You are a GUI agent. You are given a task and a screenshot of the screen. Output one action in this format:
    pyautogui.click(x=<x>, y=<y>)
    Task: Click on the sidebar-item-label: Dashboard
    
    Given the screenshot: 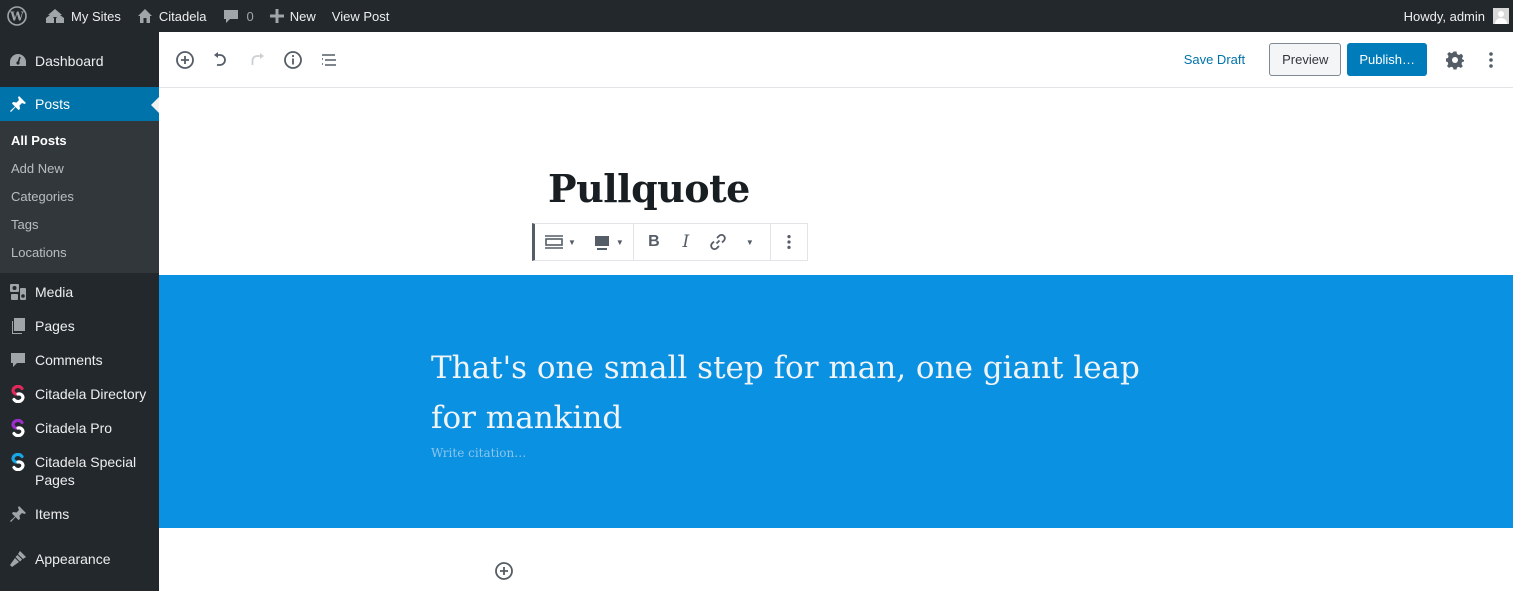 What is the action you would take?
    pyautogui.click(x=69, y=61)
    